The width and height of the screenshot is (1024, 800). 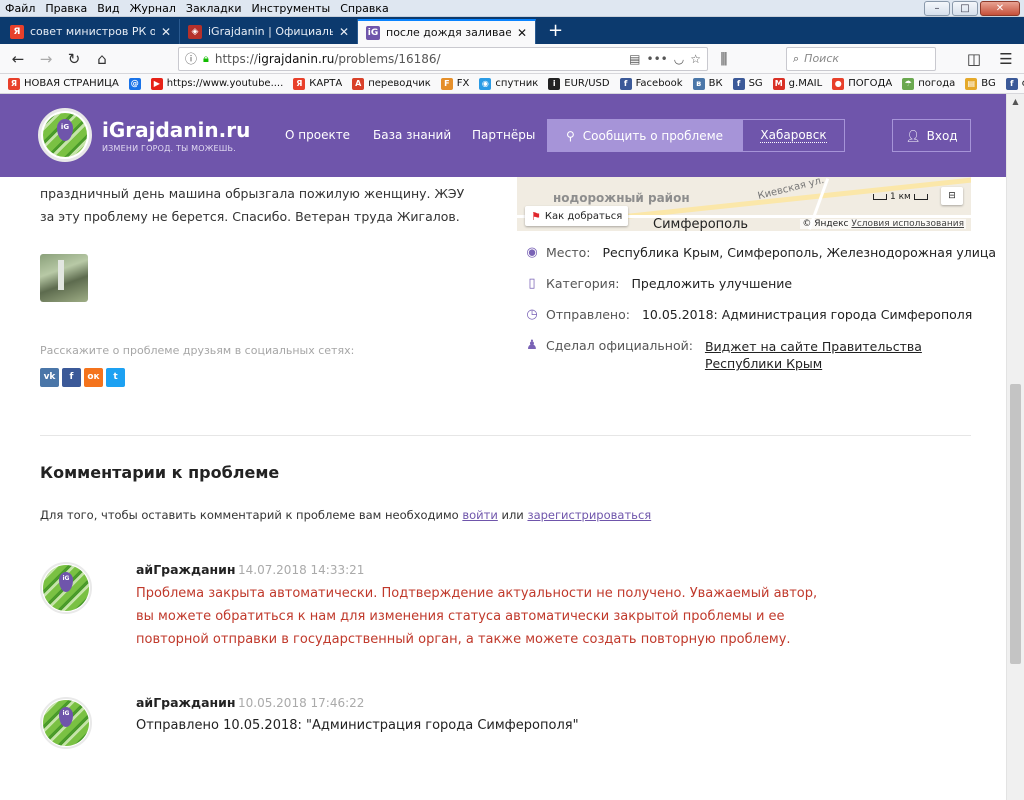 What do you see at coordinates (508, 83) in the screenshot?
I see `bookmark-item: ◉ спутник` at bounding box center [508, 83].